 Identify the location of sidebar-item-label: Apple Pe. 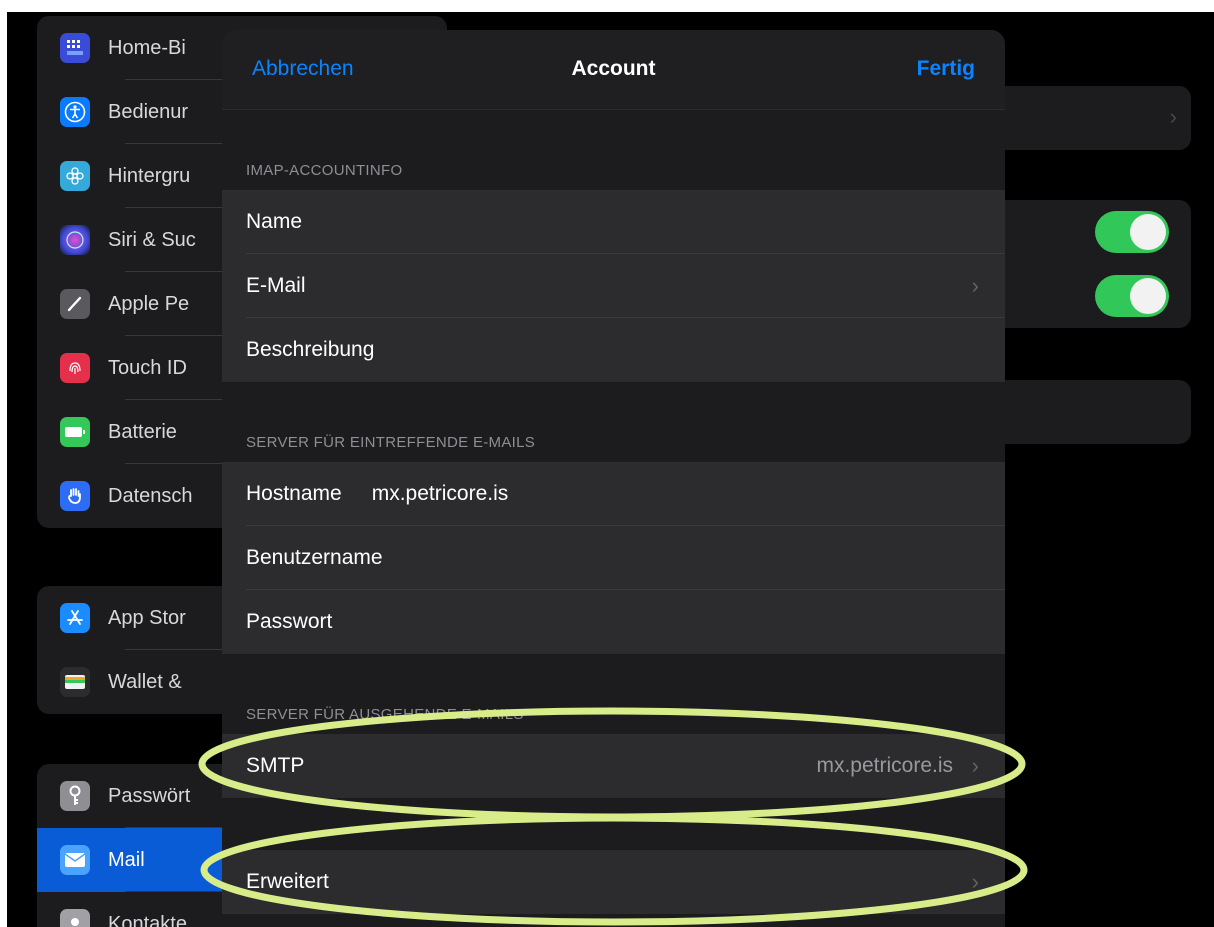
(149, 303).